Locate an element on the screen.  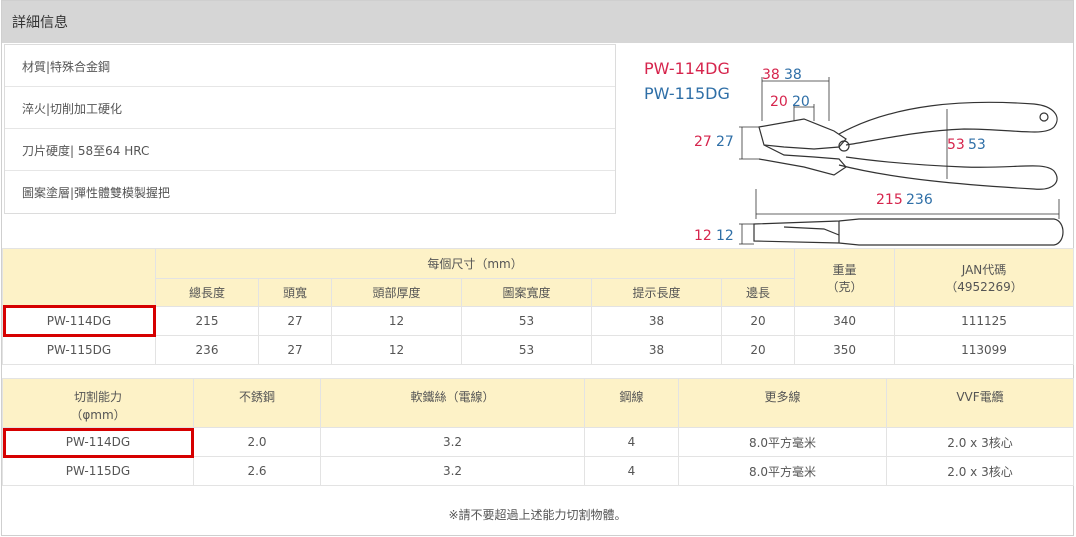
jan-label: JAN代碼 is located at coordinates (984, 269).